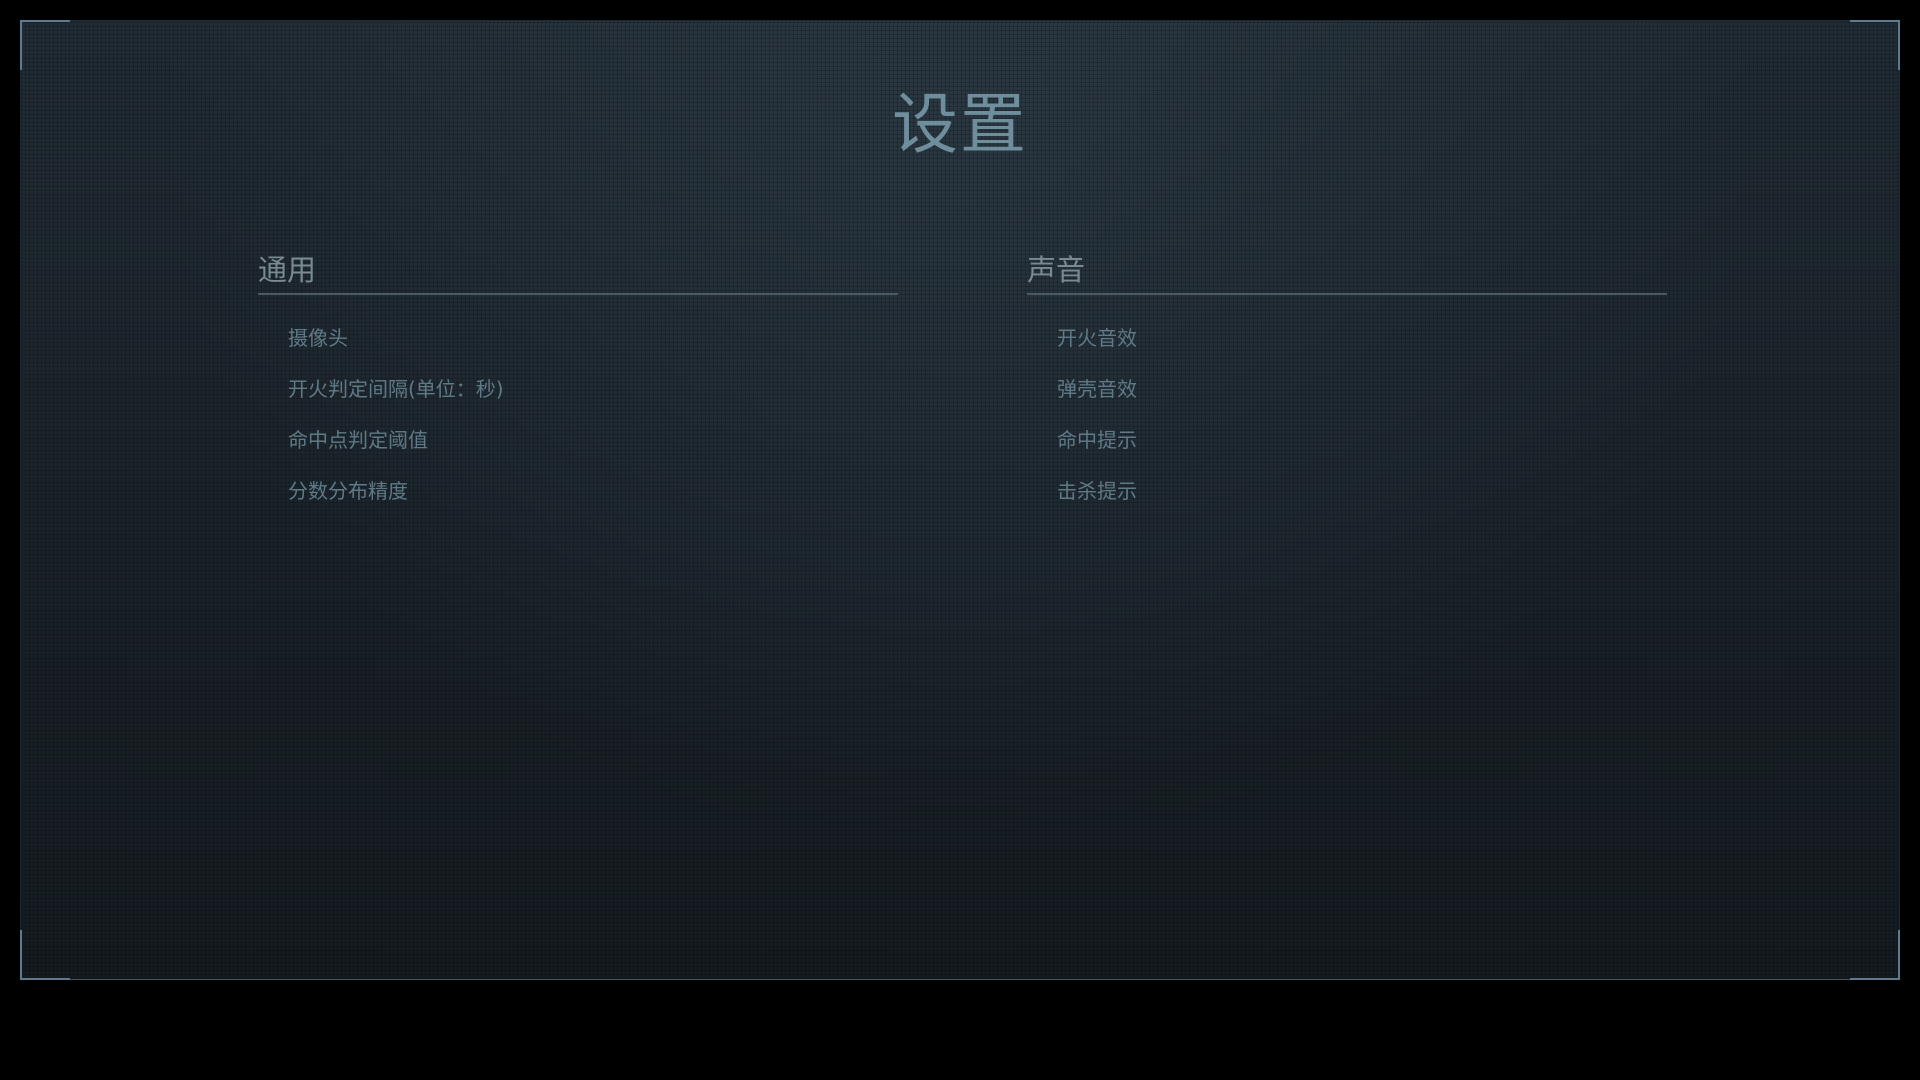 The image size is (1920, 1080). I want to click on setting-item-shell-sound: 弹壳音效, so click(1362, 389).